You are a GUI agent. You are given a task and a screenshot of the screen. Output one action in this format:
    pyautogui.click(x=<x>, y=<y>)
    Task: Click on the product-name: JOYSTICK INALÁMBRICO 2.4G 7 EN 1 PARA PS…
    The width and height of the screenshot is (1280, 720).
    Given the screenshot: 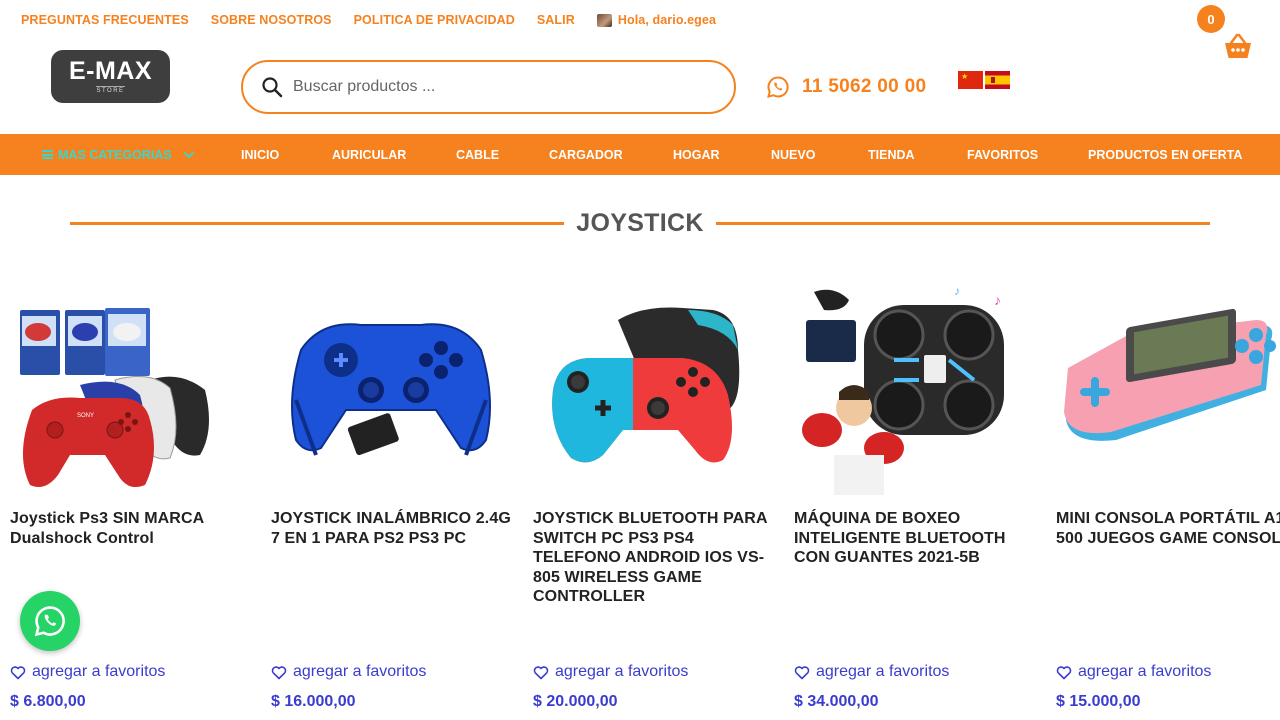 What is the action you would take?
    pyautogui.click(x=391, y=528)
    